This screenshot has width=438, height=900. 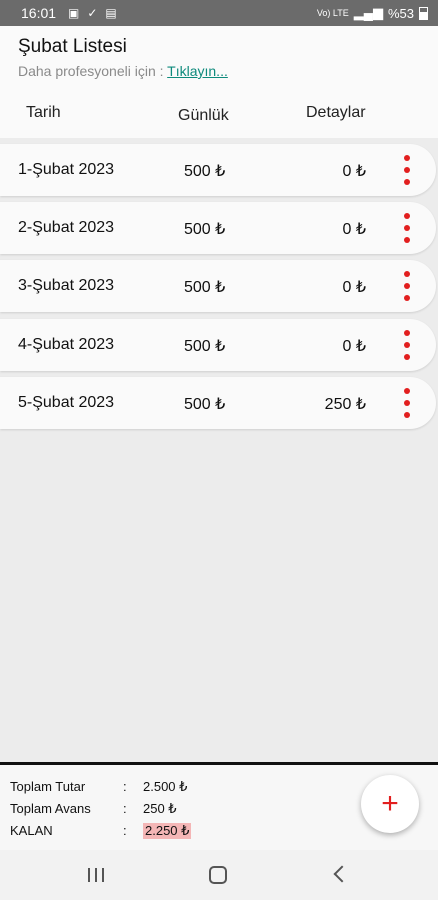 What do you see at coordinates (219, 13) in the screenshot?
I see `status-bar: 16:01 ▣ ✓ ▤ Vo) LTE ▂▄▆ %53` at bounding box center [219, 13].